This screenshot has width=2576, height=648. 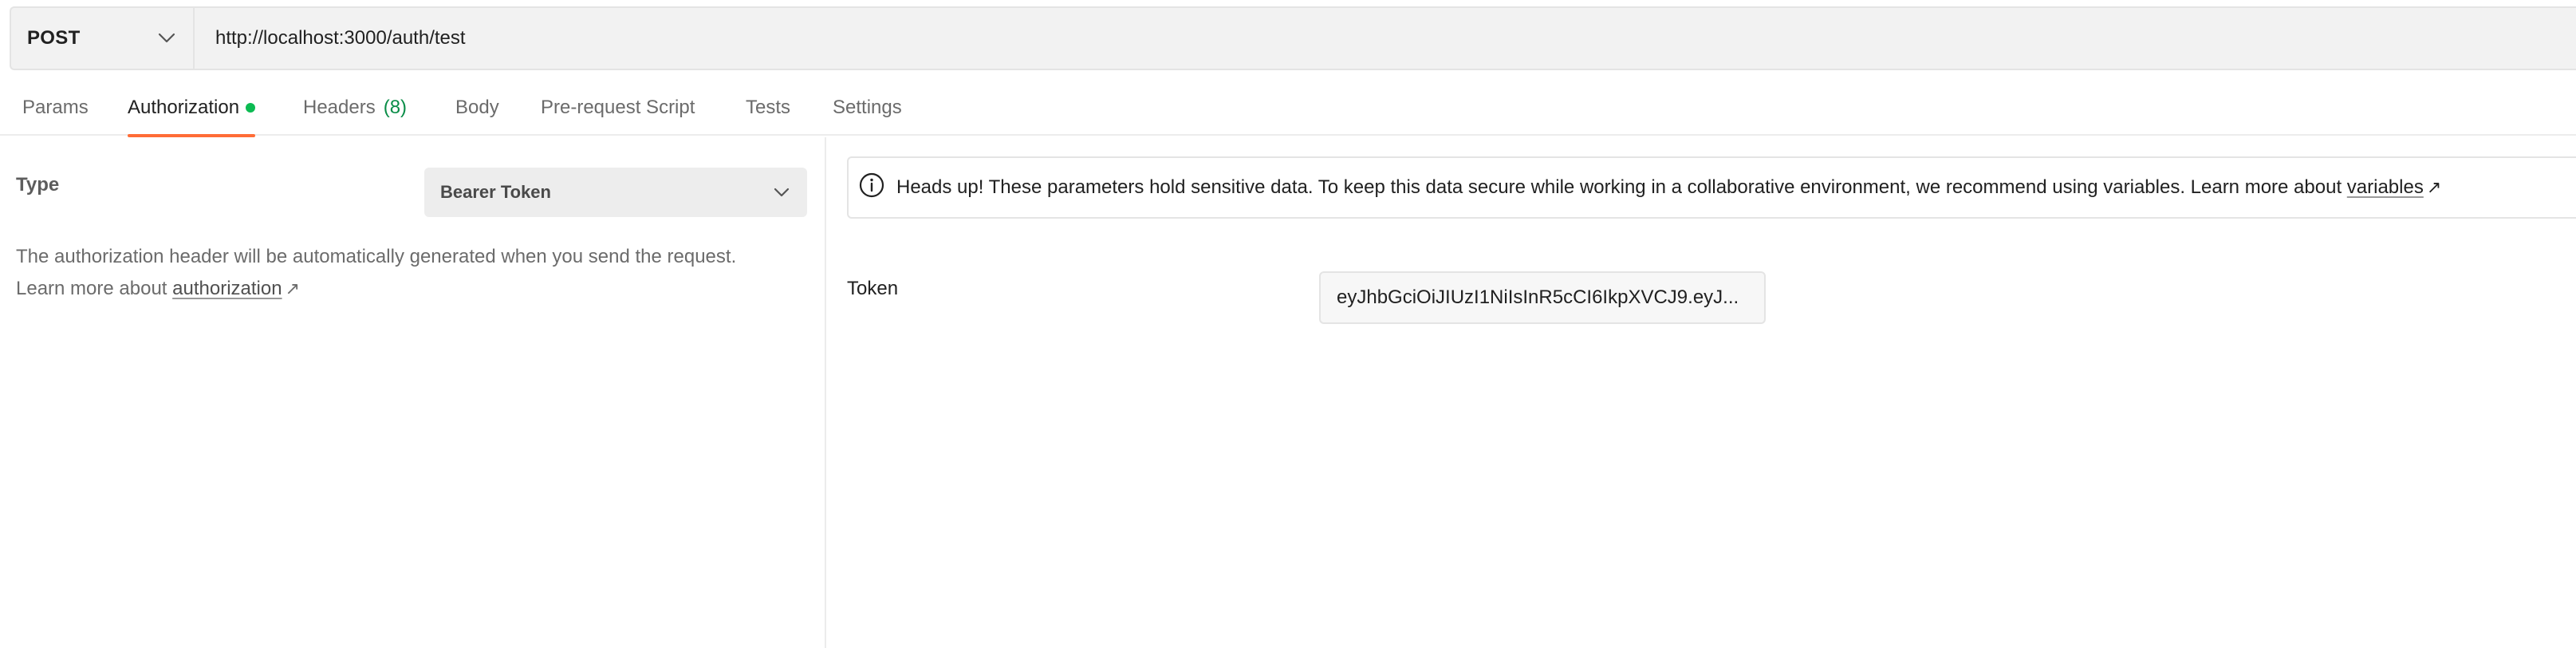 I want to click on tab-label: Authorization, so click(x=184, y=107).